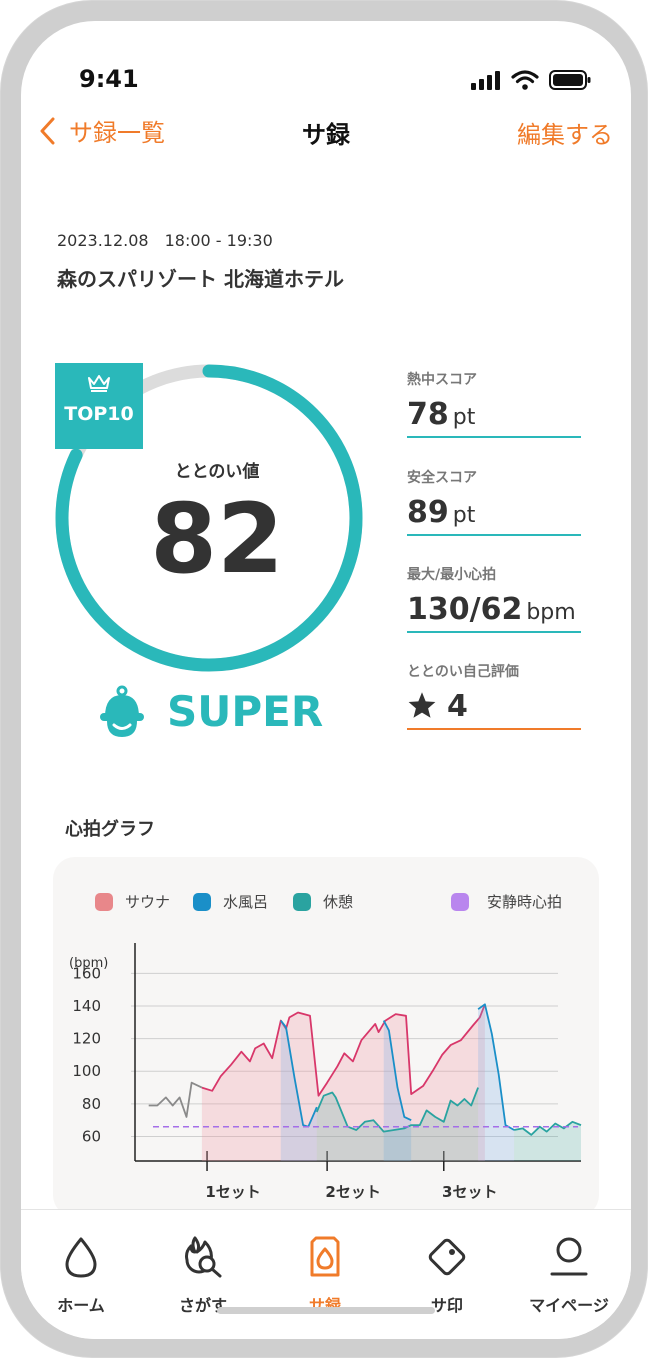 This screenshot has height=1360, width=650. I want to click on badge-label: TOP10, so click(99, 414).